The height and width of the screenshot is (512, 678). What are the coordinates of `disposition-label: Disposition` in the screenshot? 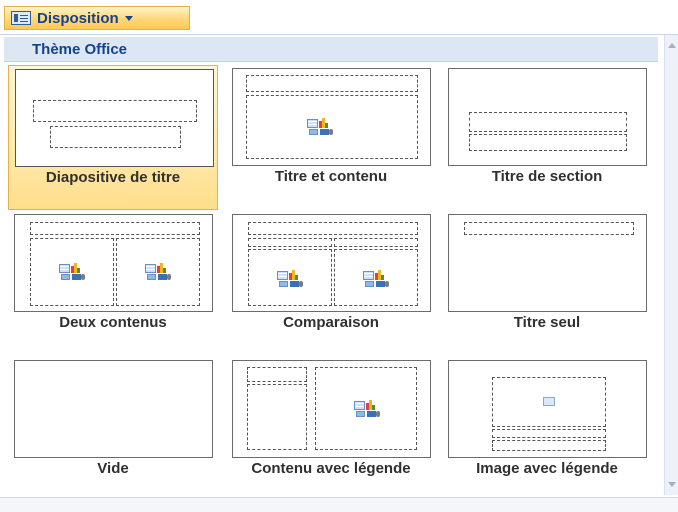 It's located at (78, 18).